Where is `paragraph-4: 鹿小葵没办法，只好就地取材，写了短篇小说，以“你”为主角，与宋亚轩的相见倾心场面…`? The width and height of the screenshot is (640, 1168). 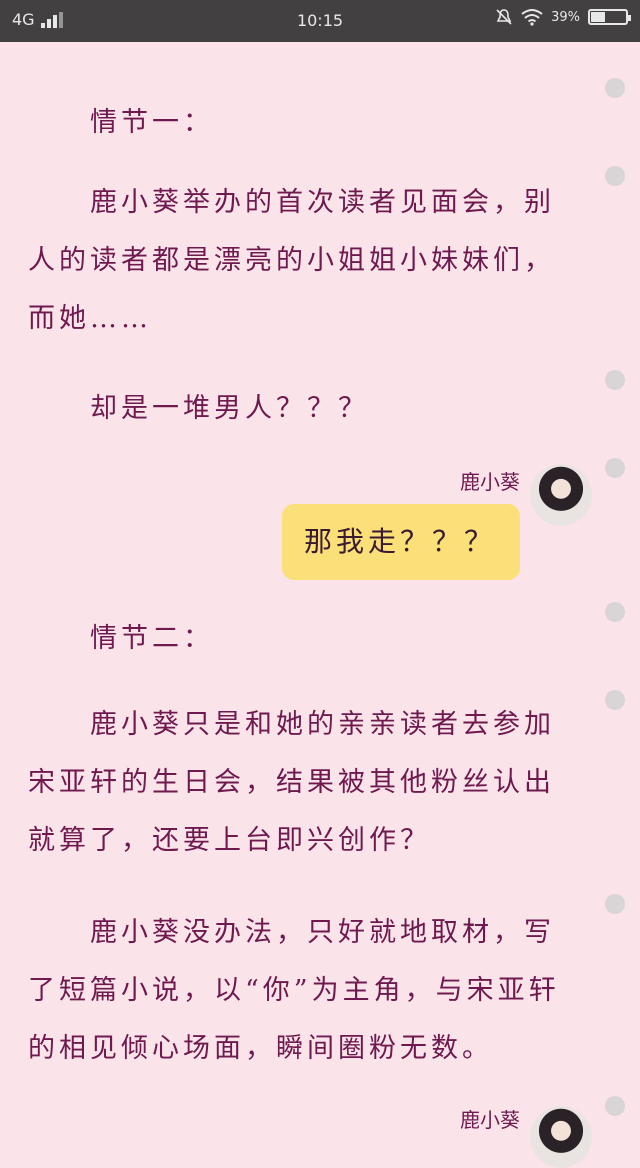
paragraph-4: 鹿小葵没办法，只好就地取材，写了短篇小说，以“你”为主角，与宋亚轩的相见倾心场面… is located at coordinates (294, 990).